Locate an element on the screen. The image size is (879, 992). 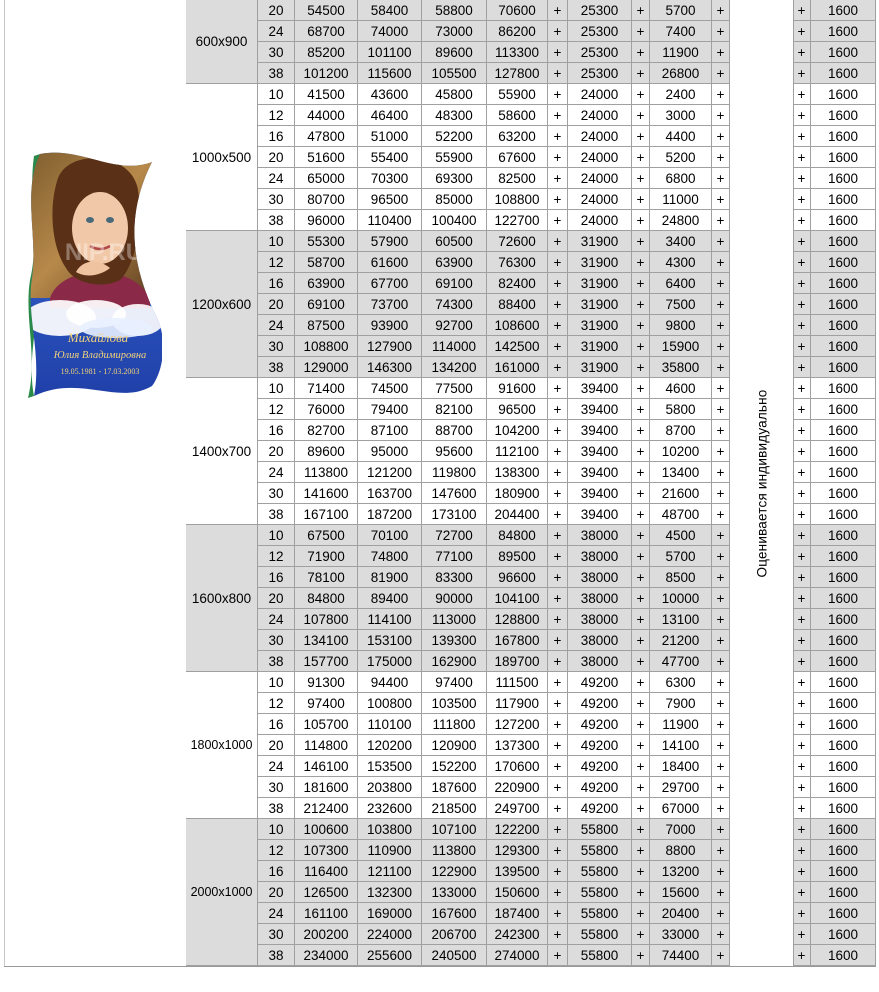
price-cell: 200200 is located at coordinates (326, 934).